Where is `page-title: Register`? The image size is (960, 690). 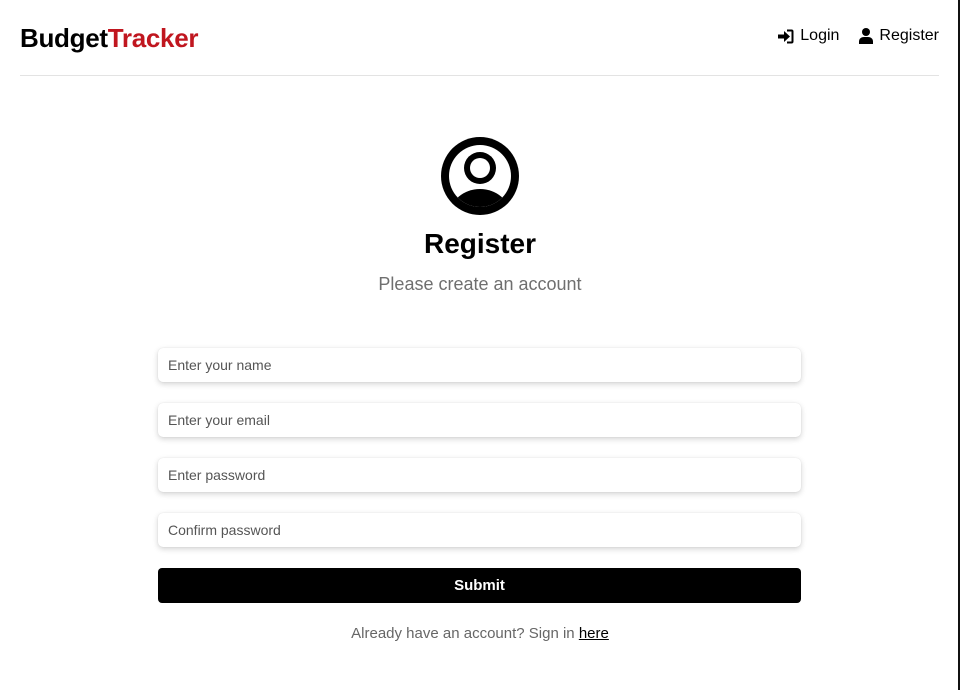
page-title: Register is located at coordinates (480, 243).